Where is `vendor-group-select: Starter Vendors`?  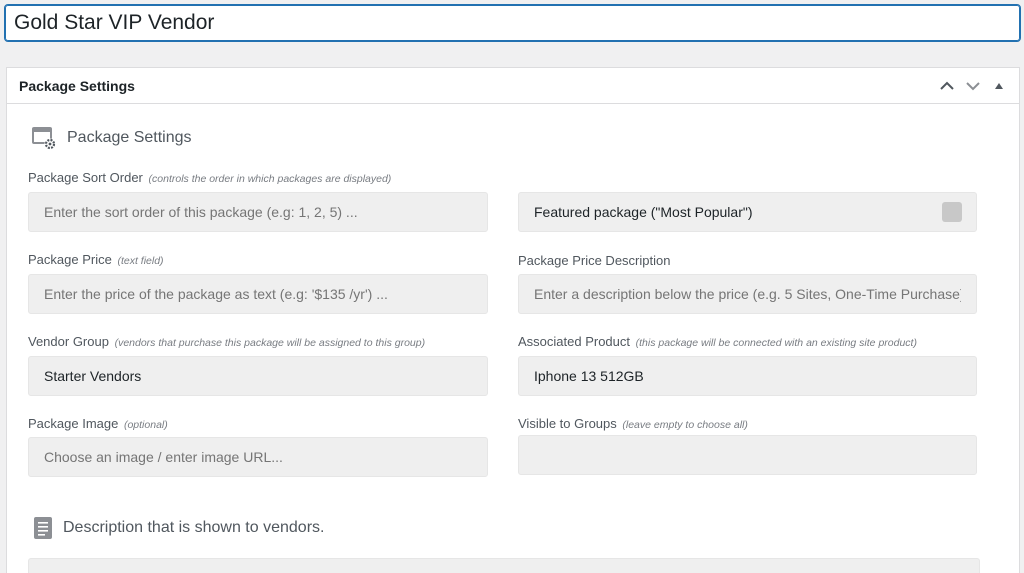
vendor-group-select: Starter Vendors is located at coordinates (258, 376).